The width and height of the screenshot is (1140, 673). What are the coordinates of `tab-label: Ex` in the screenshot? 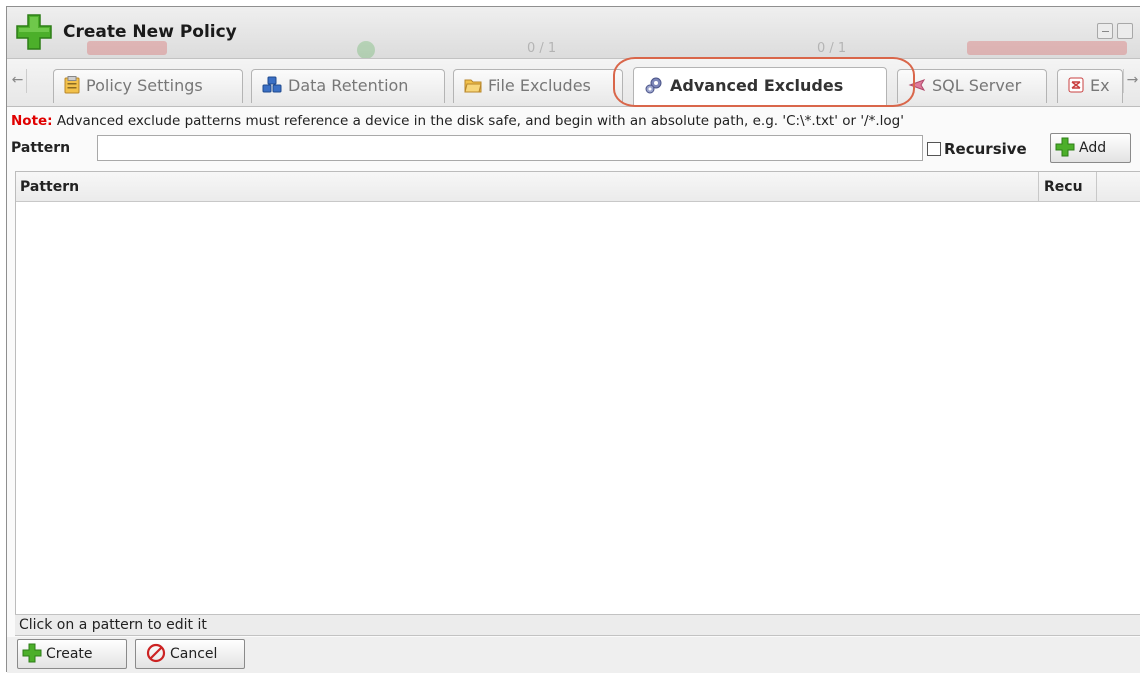 It's located at (1100, 85).